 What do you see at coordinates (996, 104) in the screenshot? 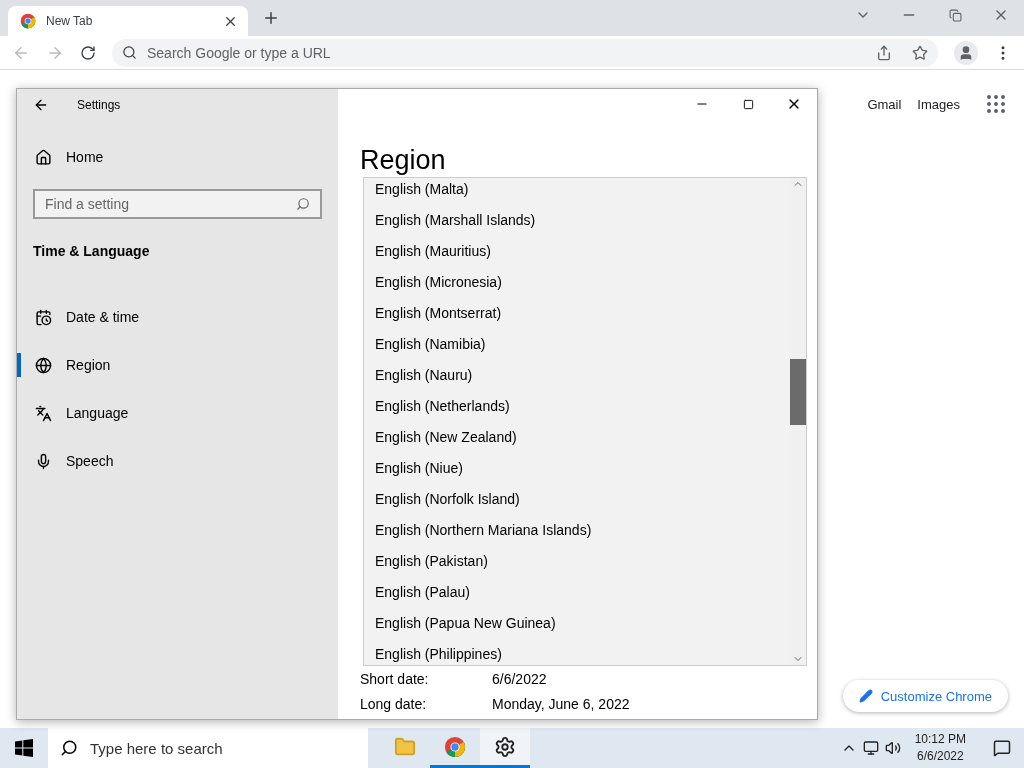
I see `apps-grid-icon` at bounding box center [996, 104].